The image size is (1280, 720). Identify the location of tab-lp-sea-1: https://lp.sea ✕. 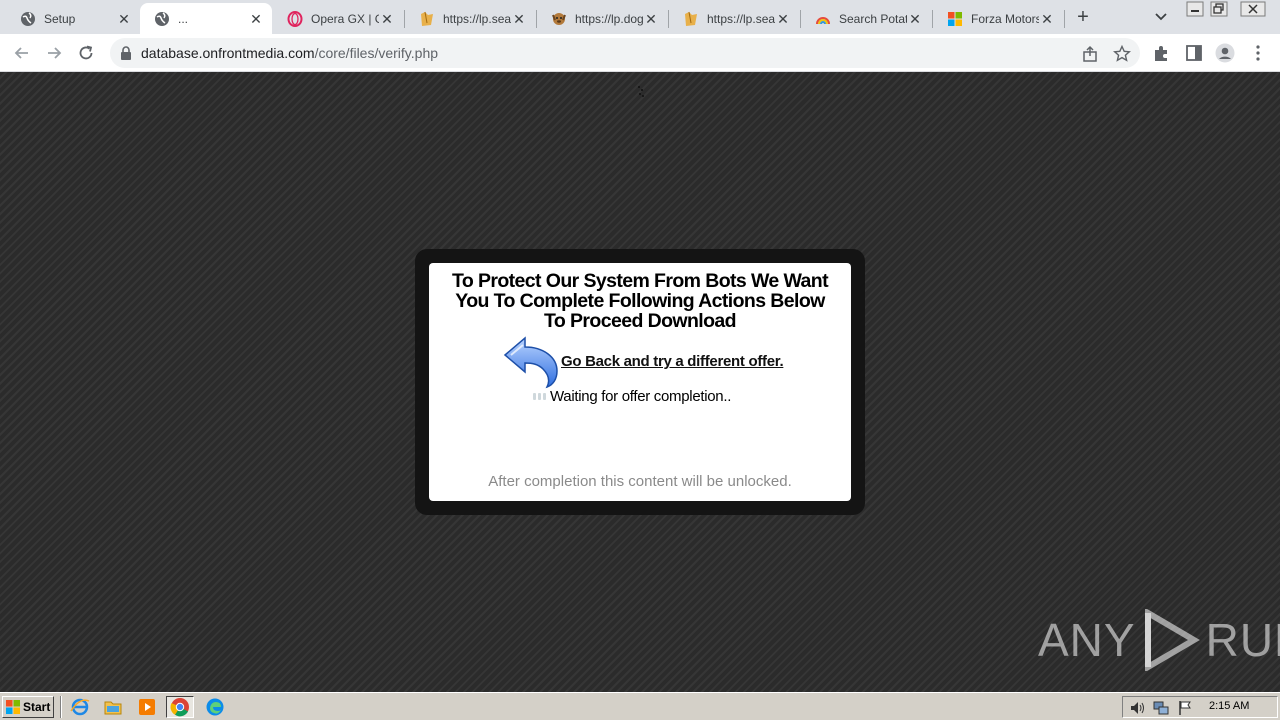
(470, 18).